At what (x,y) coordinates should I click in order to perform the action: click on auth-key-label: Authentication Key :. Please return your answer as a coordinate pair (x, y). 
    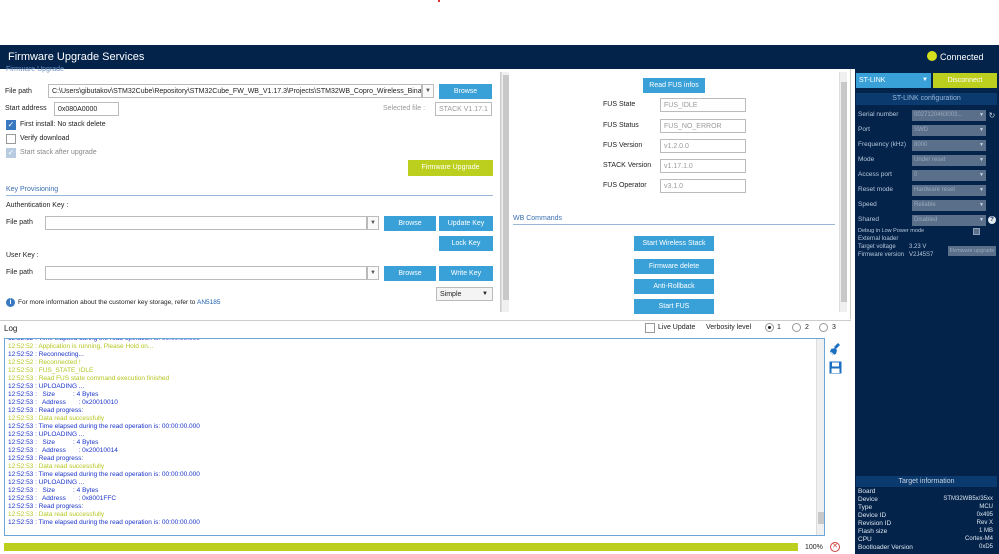
    Looking at the image, I should click on (37, 205).